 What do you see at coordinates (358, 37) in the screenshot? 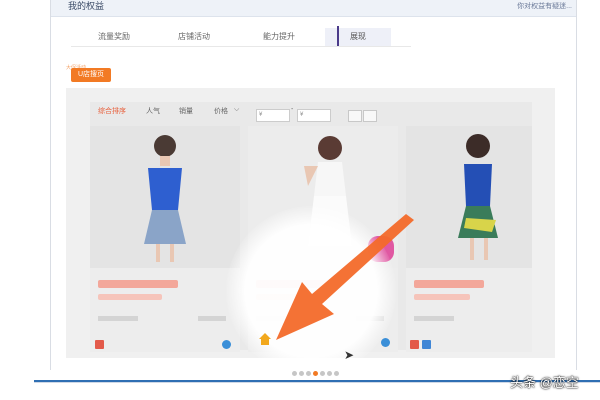
I see `tab-exhibit: 展现` at bounding box center [358, 37].